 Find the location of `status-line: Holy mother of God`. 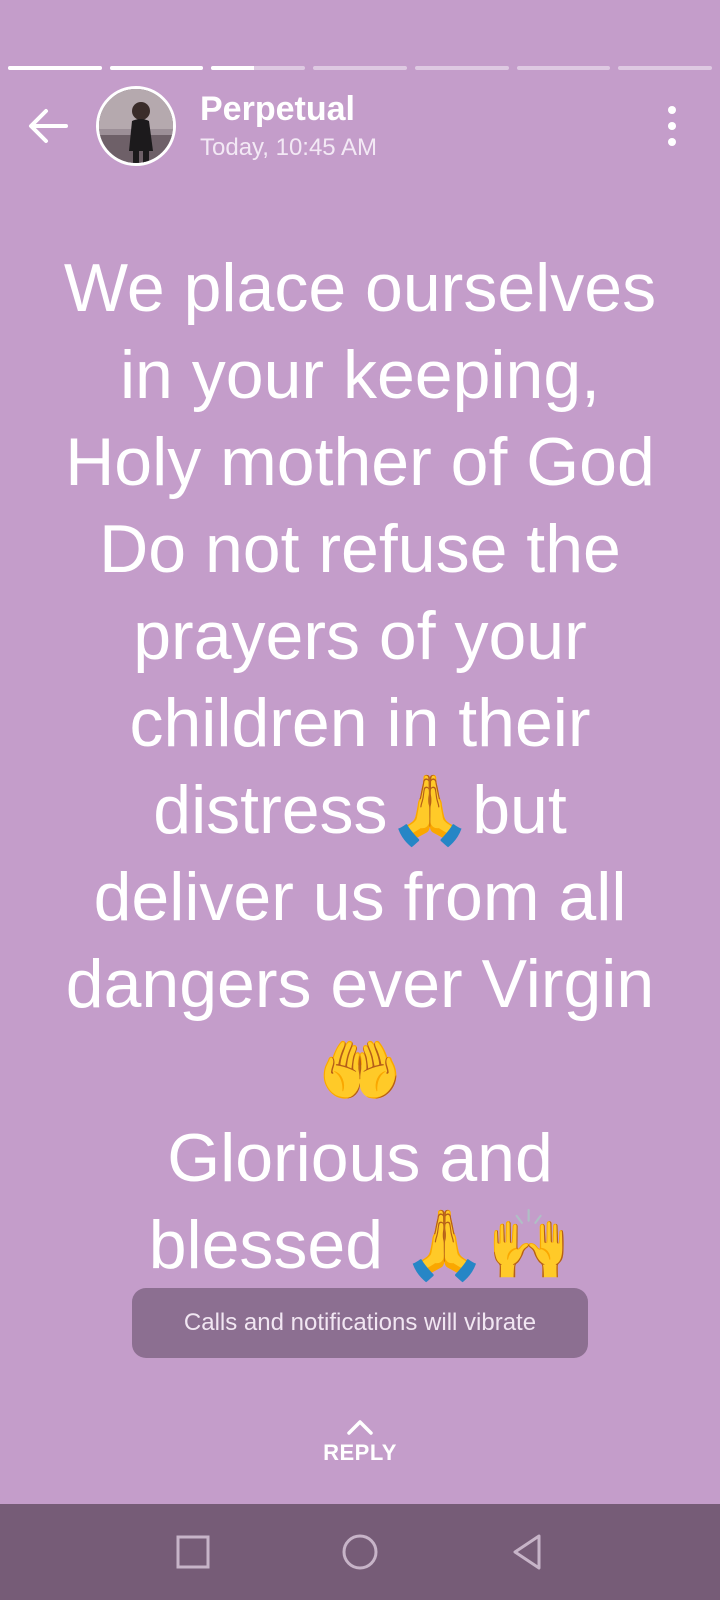

status-line: Holy mother of God is located at coordinates (360, 462).